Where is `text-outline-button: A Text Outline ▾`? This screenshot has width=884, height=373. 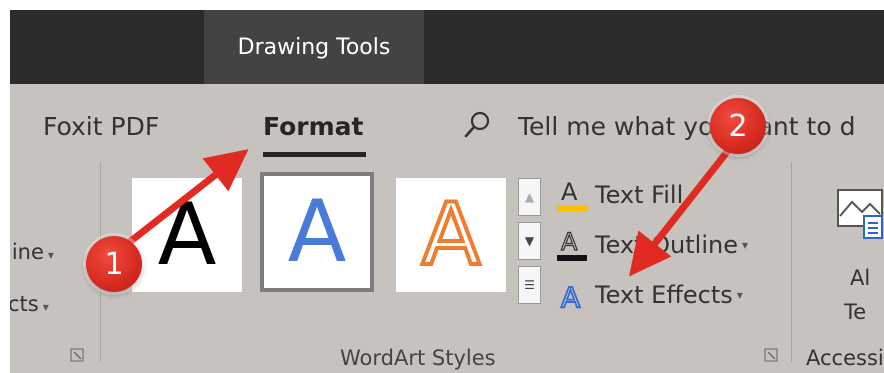
text-outline-button: A Text Outline ▾ is located at coordinates (651, 245).